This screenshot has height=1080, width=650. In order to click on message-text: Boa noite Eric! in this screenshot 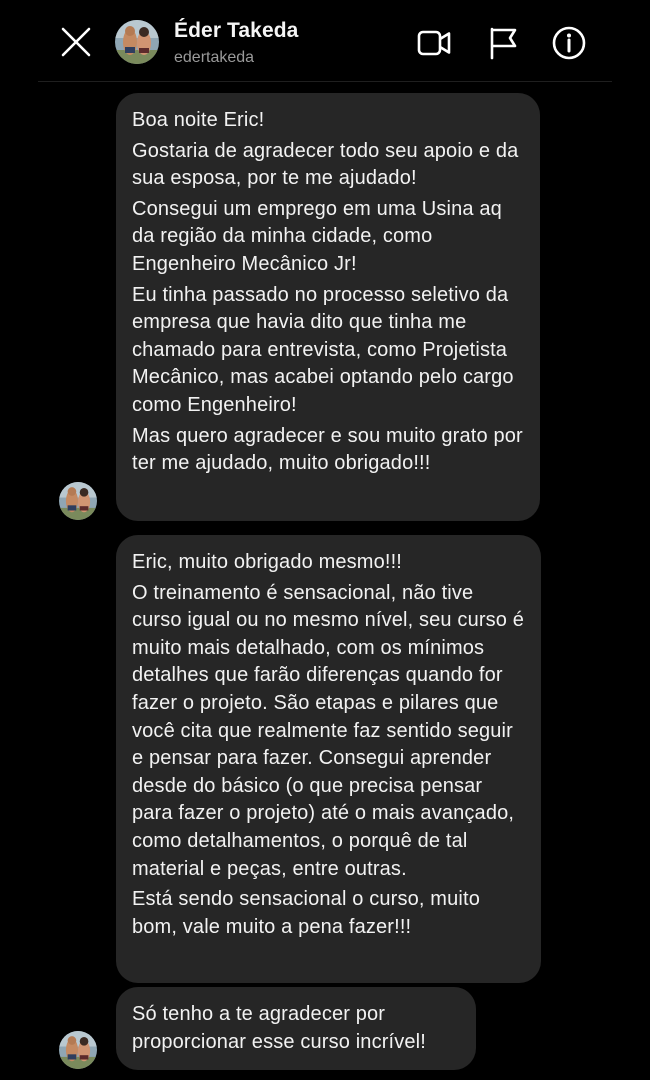, I will do `click(198, 120)`.